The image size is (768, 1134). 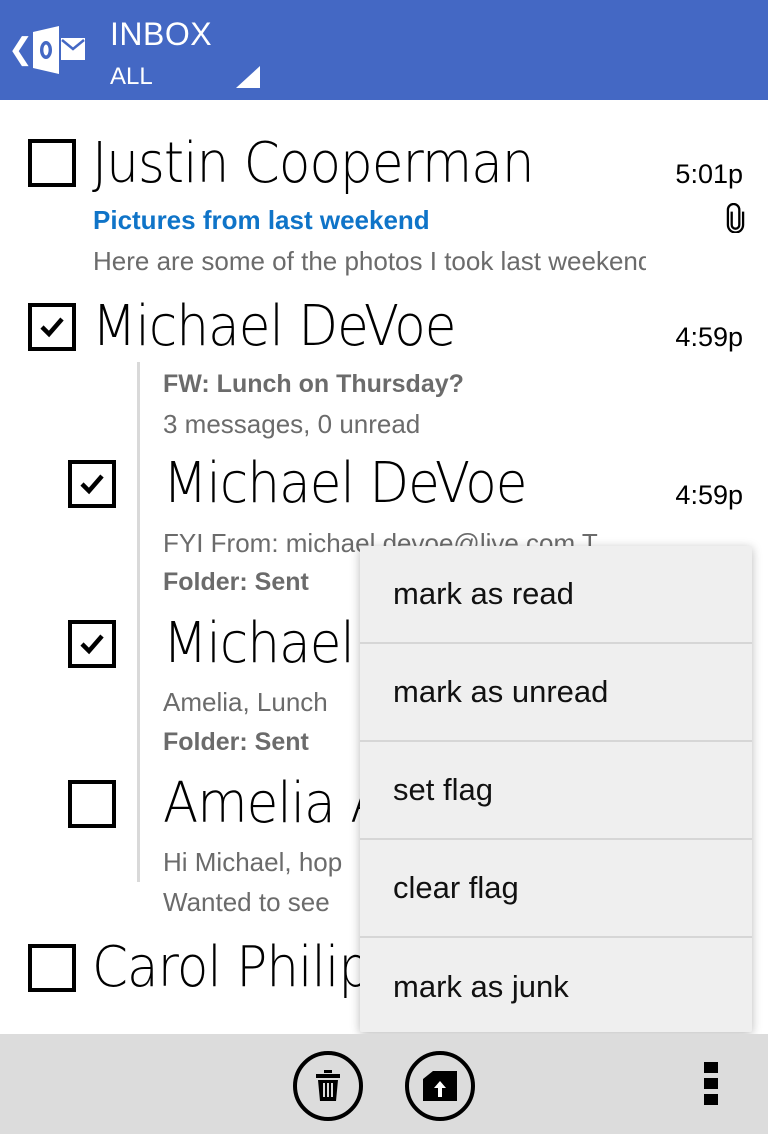 What do you see at coordinates (92, 804) in the screenshot?
I see `thread-item-checkbox` at bounding box center [92, 804].